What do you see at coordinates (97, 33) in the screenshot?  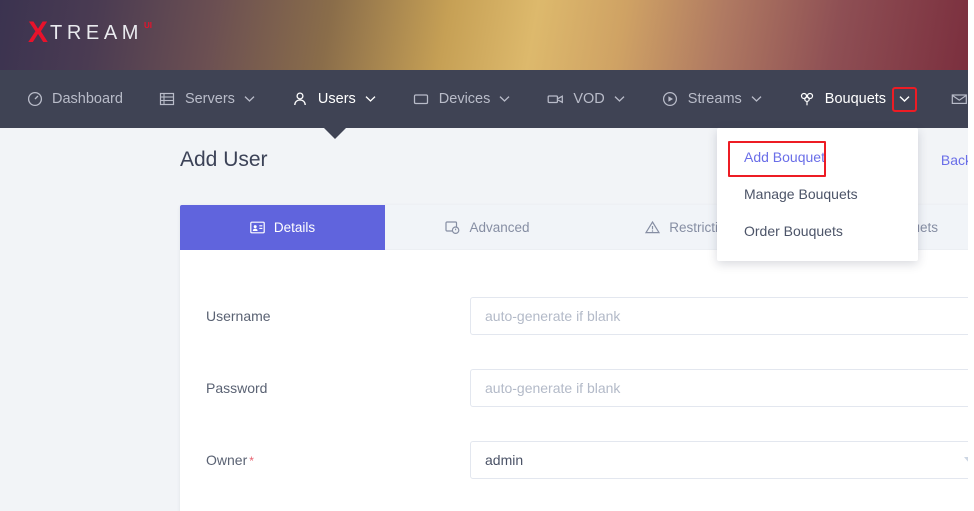 I see `logo-wordmark: TREAM` at bounding box center [97, 33].